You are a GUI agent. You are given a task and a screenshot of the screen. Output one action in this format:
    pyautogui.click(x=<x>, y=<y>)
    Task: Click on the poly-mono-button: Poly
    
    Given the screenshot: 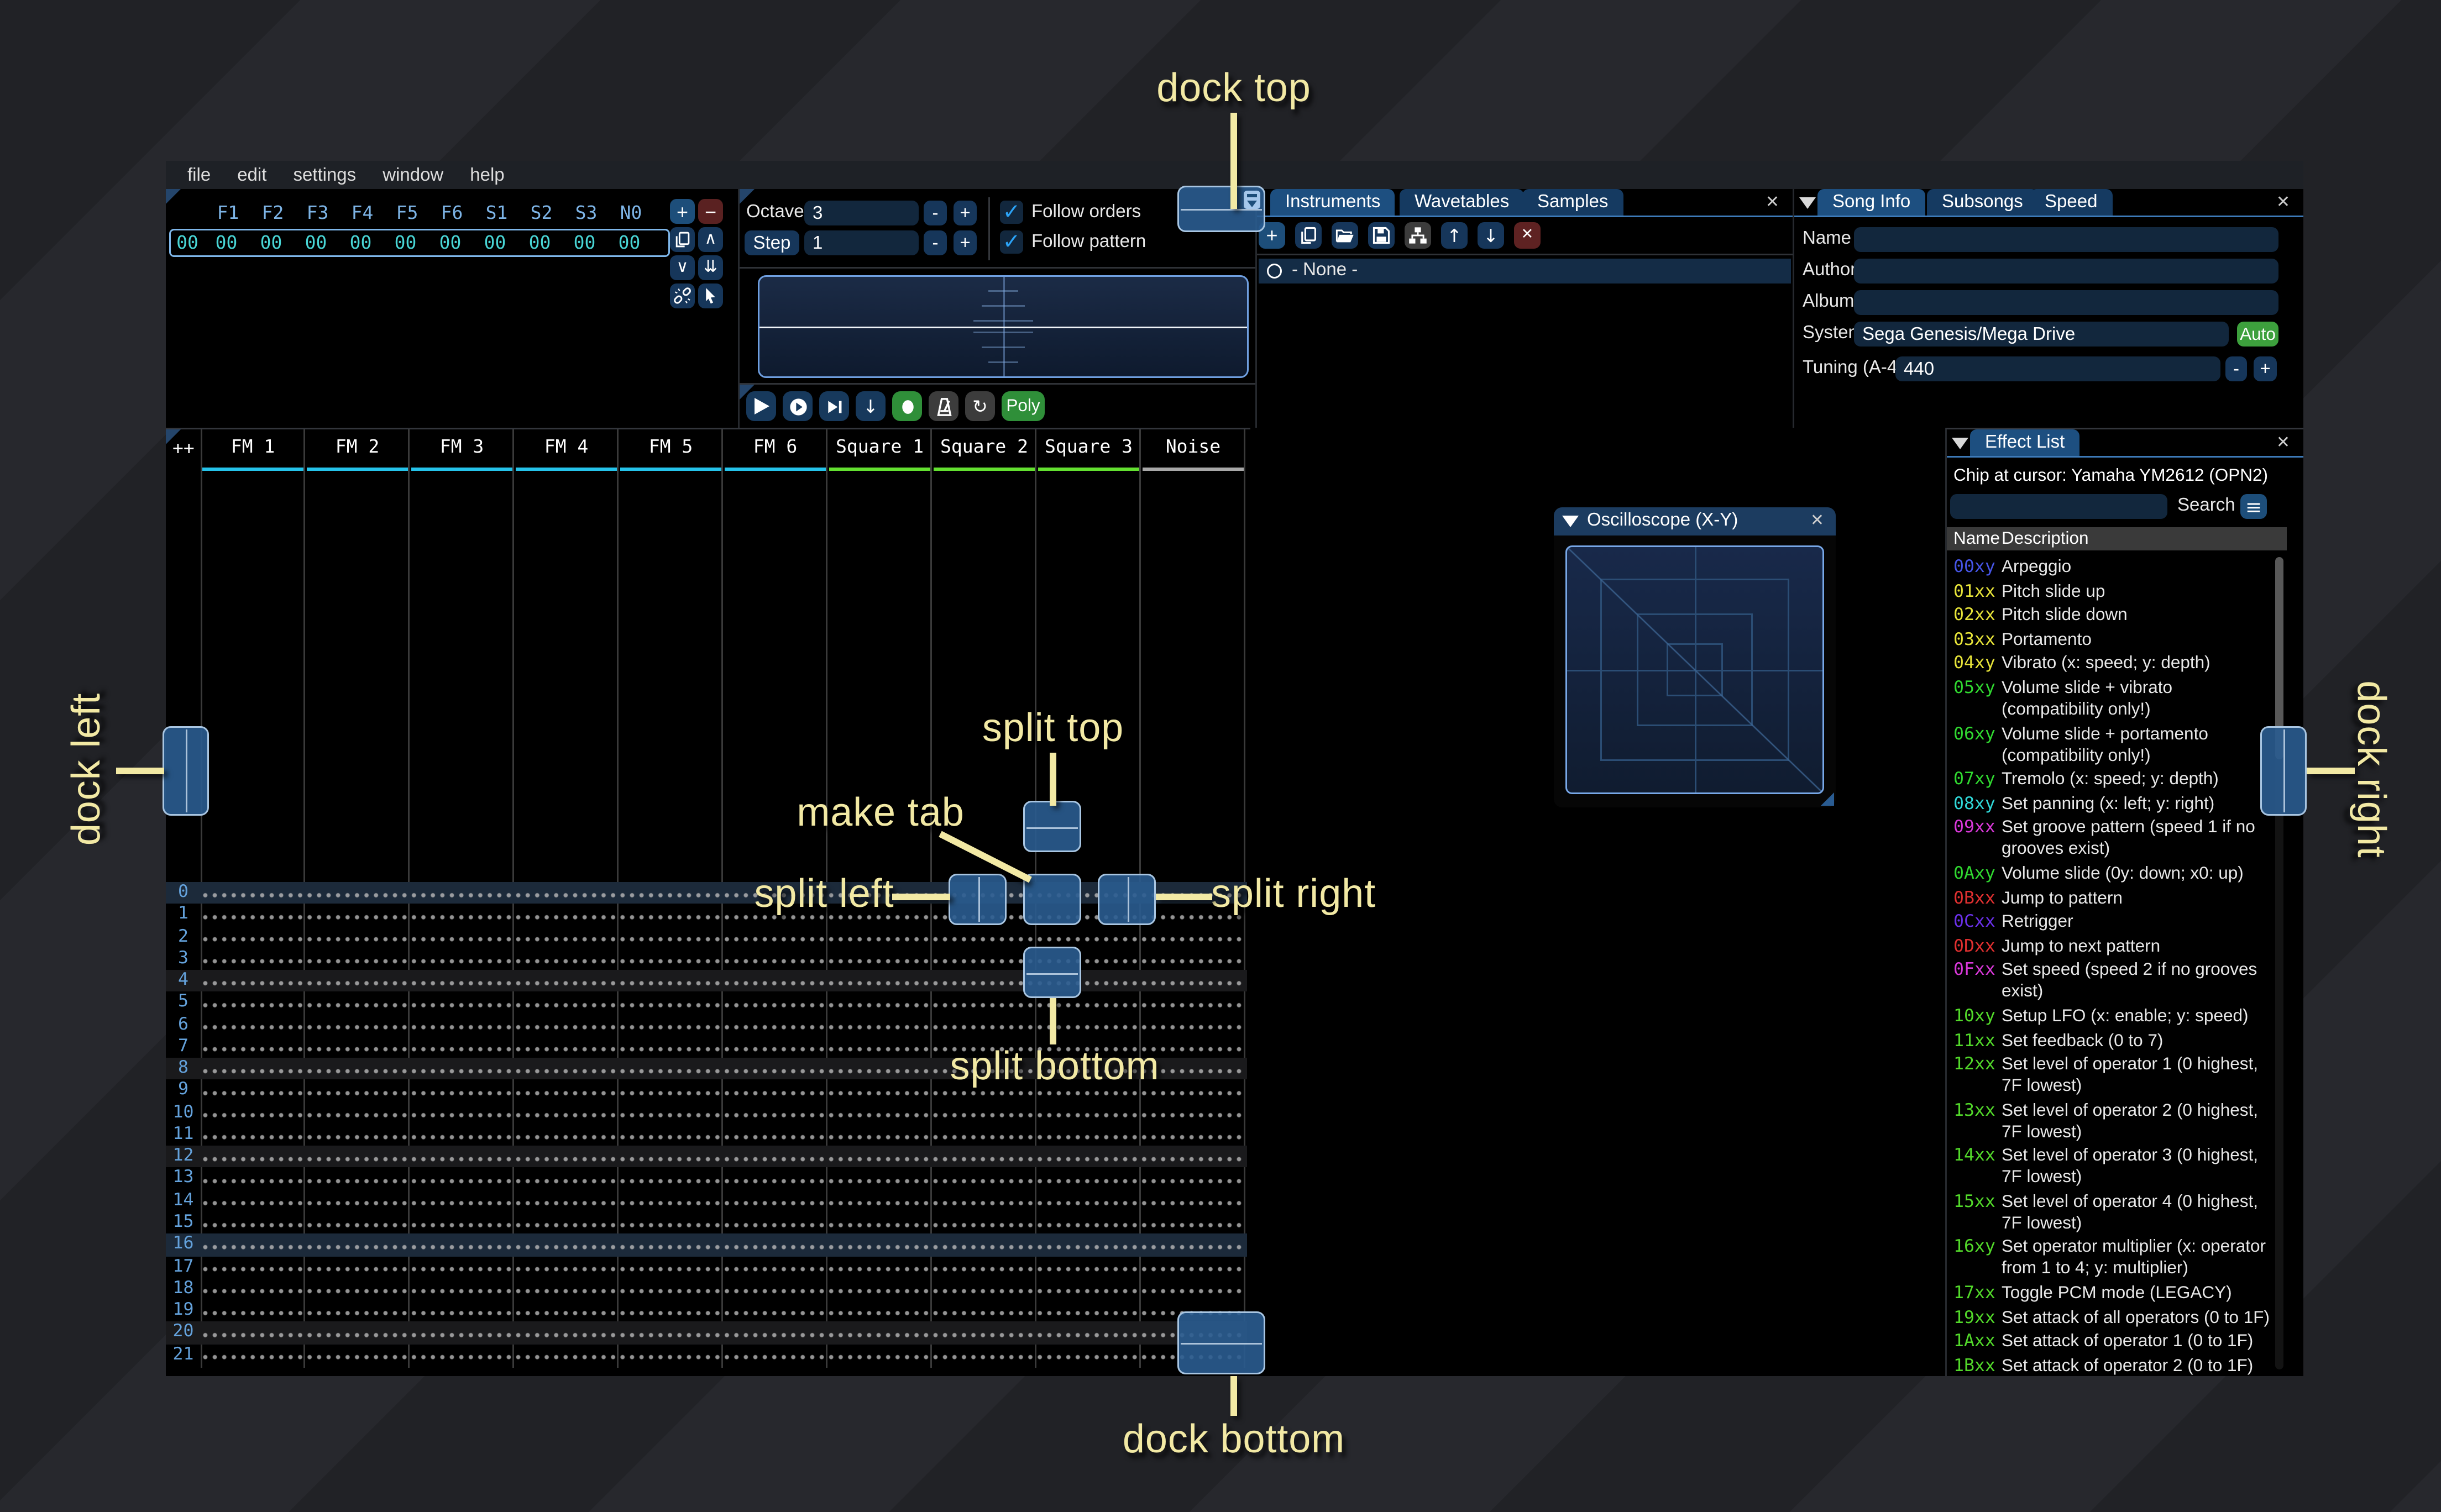 What is the action you would take?
    pyautogui.click(x=1023, y=406)
    